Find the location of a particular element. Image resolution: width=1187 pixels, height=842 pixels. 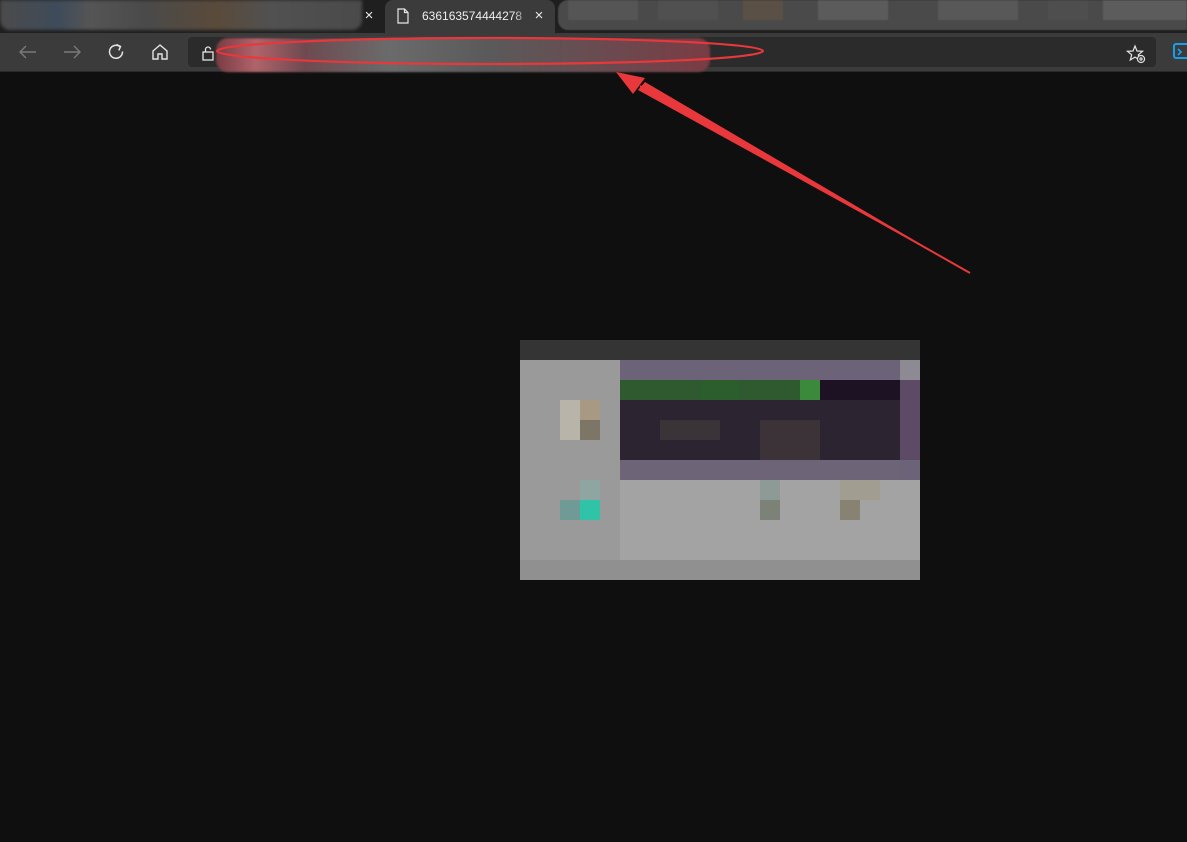

home-icon is located at coordinates (160, 52).